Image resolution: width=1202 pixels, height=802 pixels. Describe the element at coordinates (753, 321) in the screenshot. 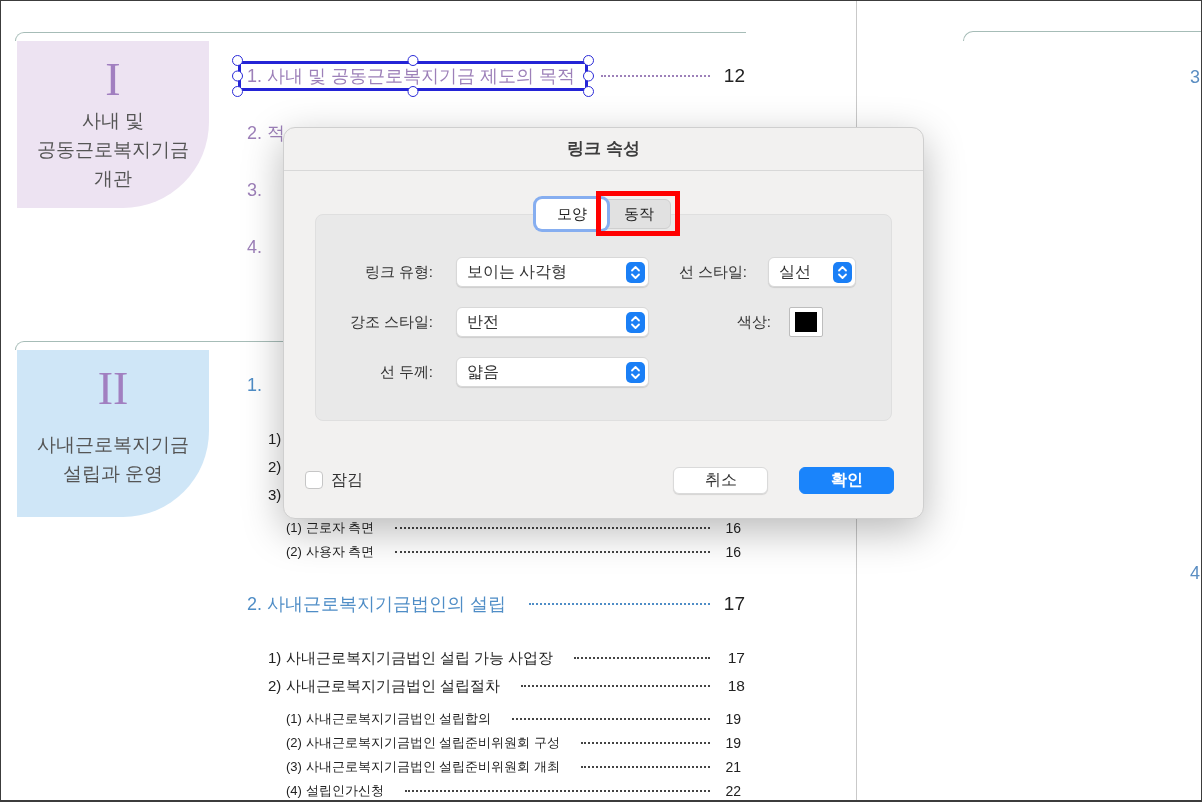

I see `field-label: 색상:` at that location.